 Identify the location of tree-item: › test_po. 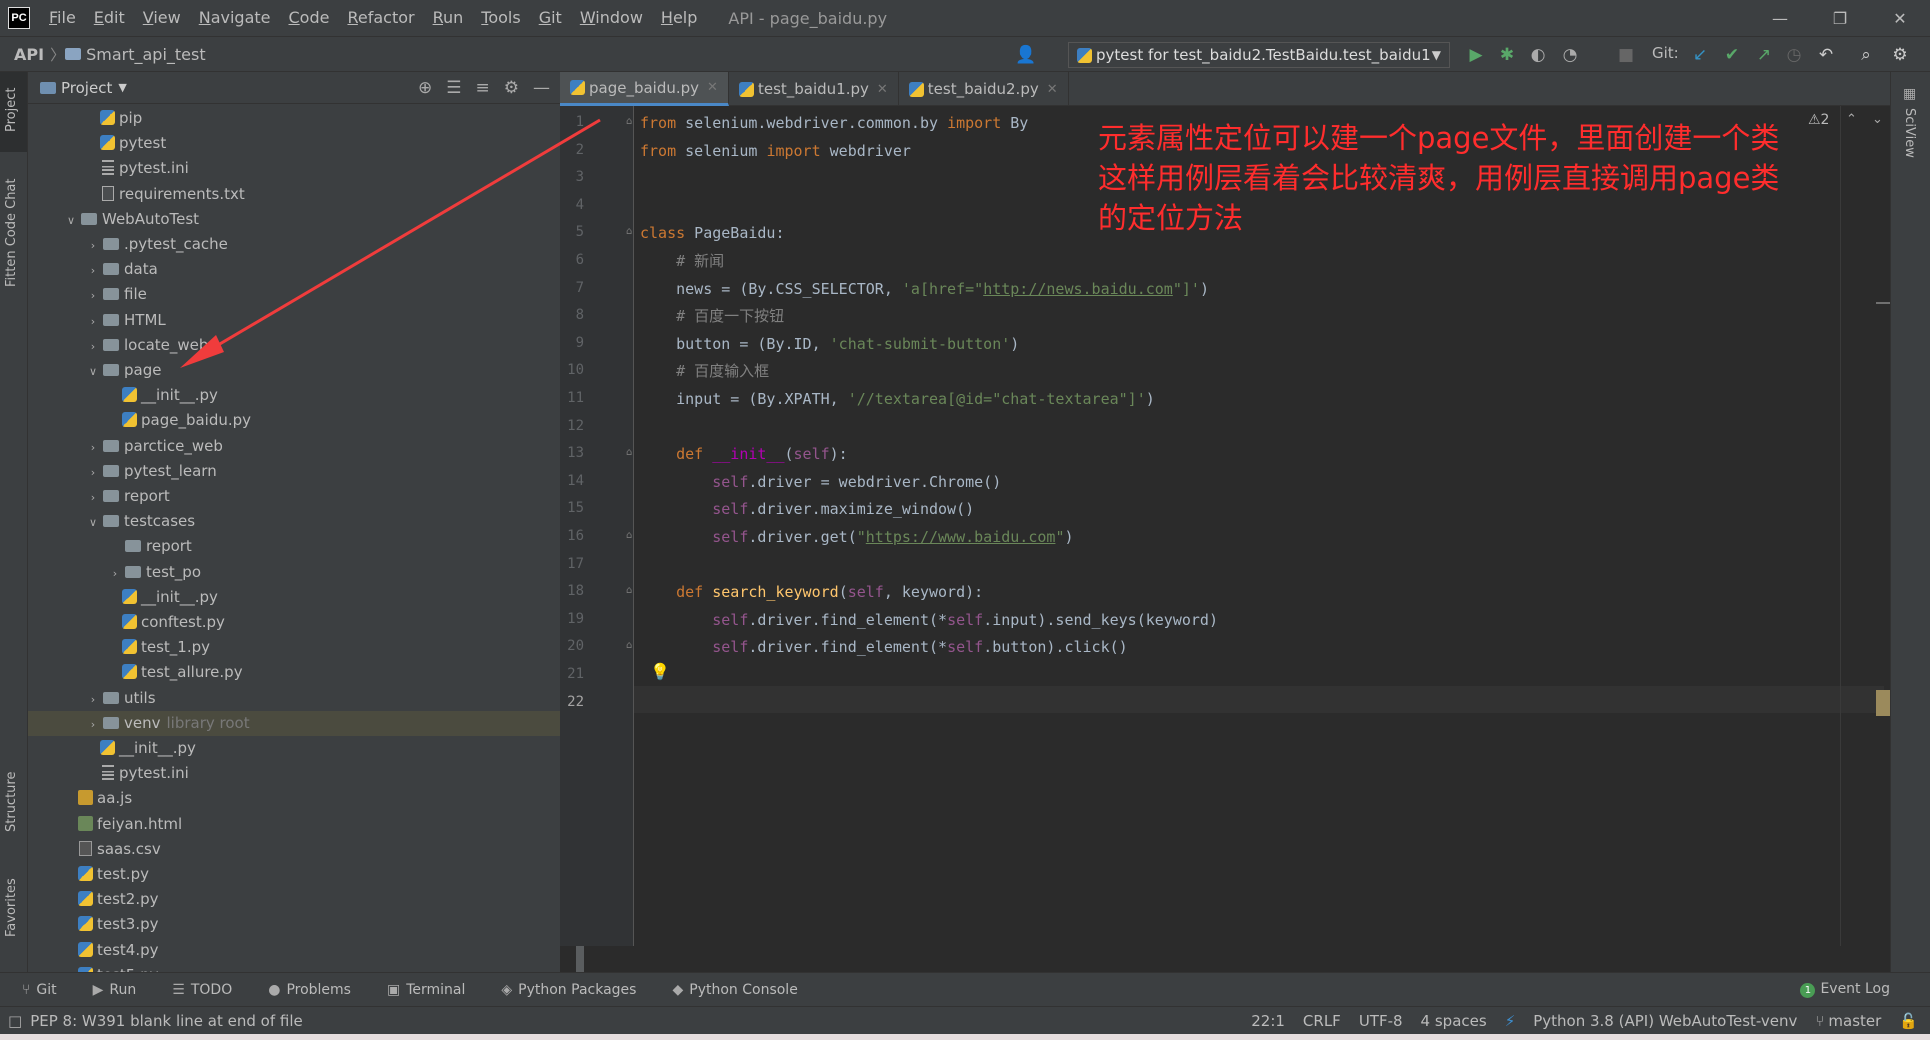
(294, 572).